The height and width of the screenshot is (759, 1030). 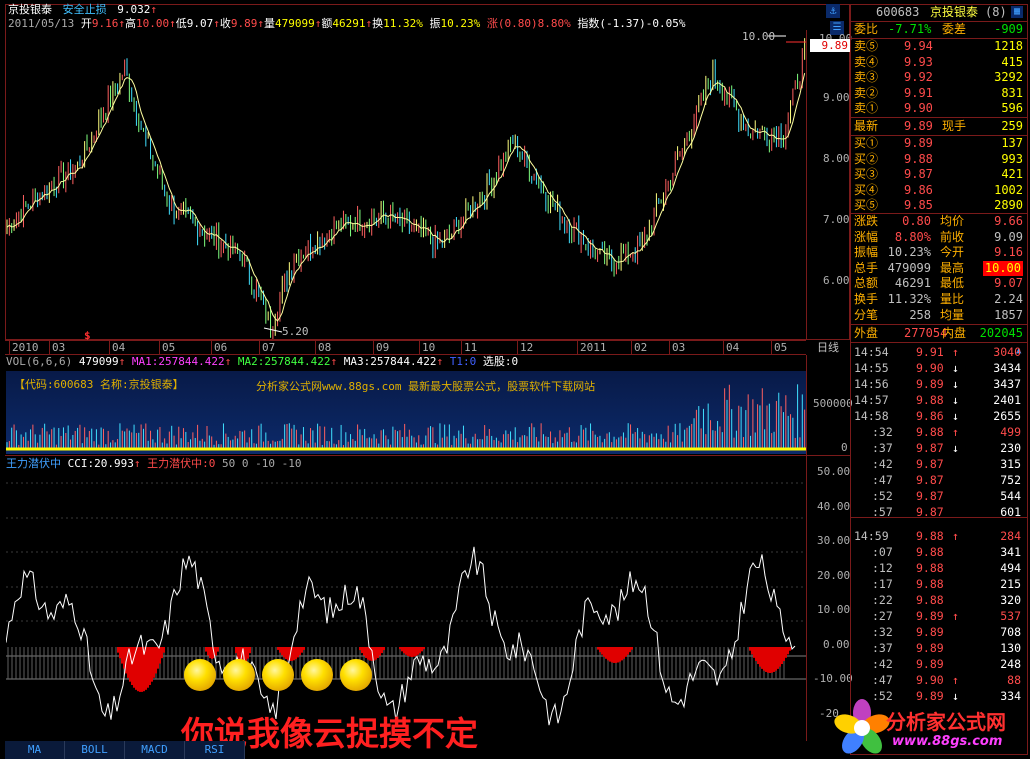 What do you see at coordinates (295, 331) in the screenshot?
I see `low-marker: 5.20` at bounding box center [295, 331].